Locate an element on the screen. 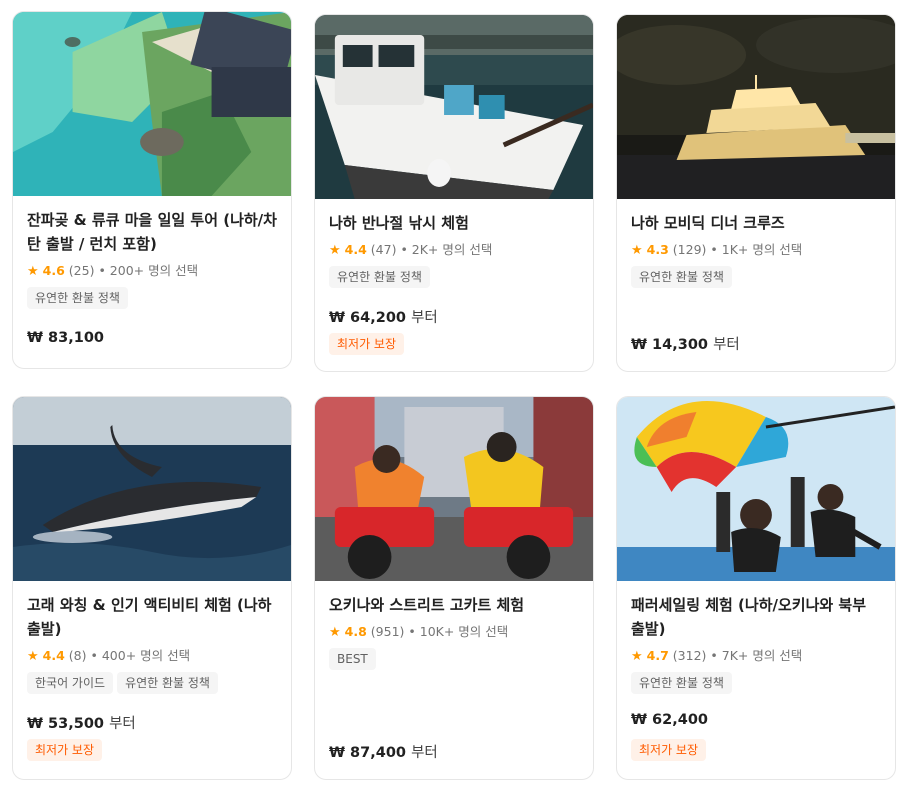 The height and width of the screenshot is (789, 900). price: ₩ 53,500 부터 is located at coordinates (81, 722).